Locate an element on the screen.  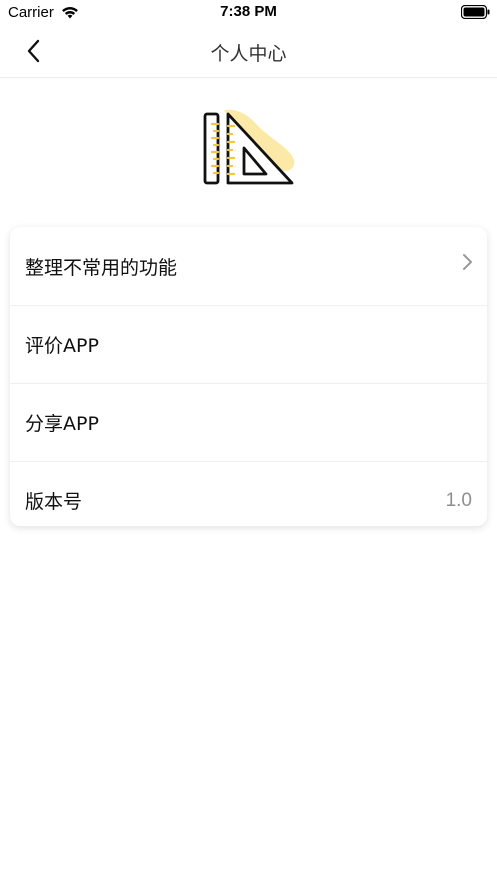
page-title: 个人中心 is located at coordinates (248, 54).